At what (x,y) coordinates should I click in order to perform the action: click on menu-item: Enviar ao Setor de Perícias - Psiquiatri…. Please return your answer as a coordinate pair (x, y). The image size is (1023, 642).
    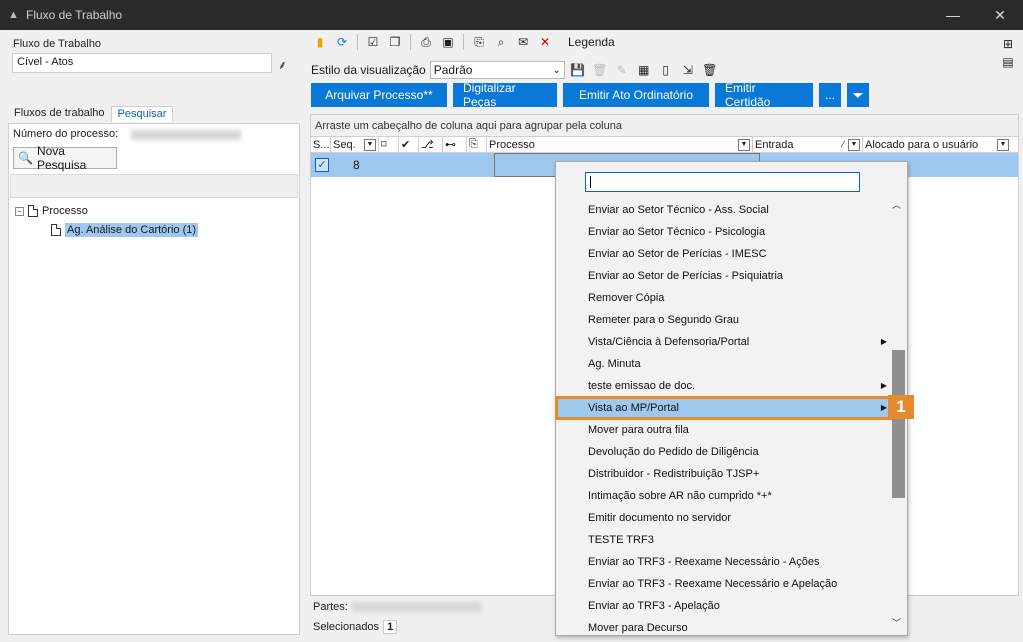
    Looking at the image, I should click on (723, 276).